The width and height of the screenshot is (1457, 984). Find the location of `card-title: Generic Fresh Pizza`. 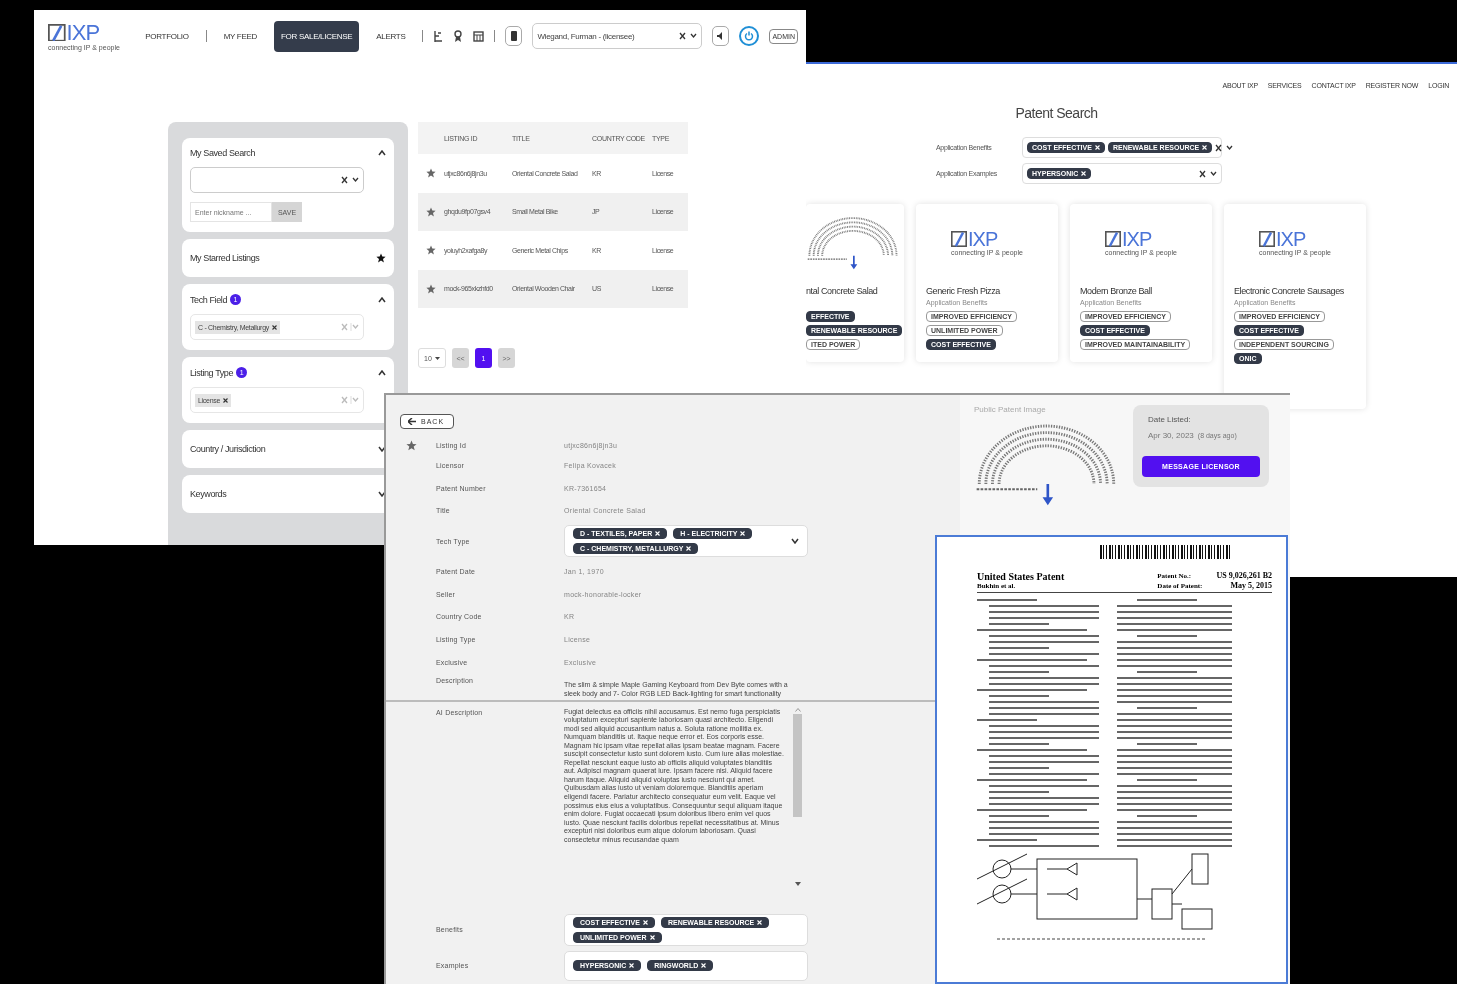

card-title: Generic Fresh Pizza is located at coordinates (963, 291).